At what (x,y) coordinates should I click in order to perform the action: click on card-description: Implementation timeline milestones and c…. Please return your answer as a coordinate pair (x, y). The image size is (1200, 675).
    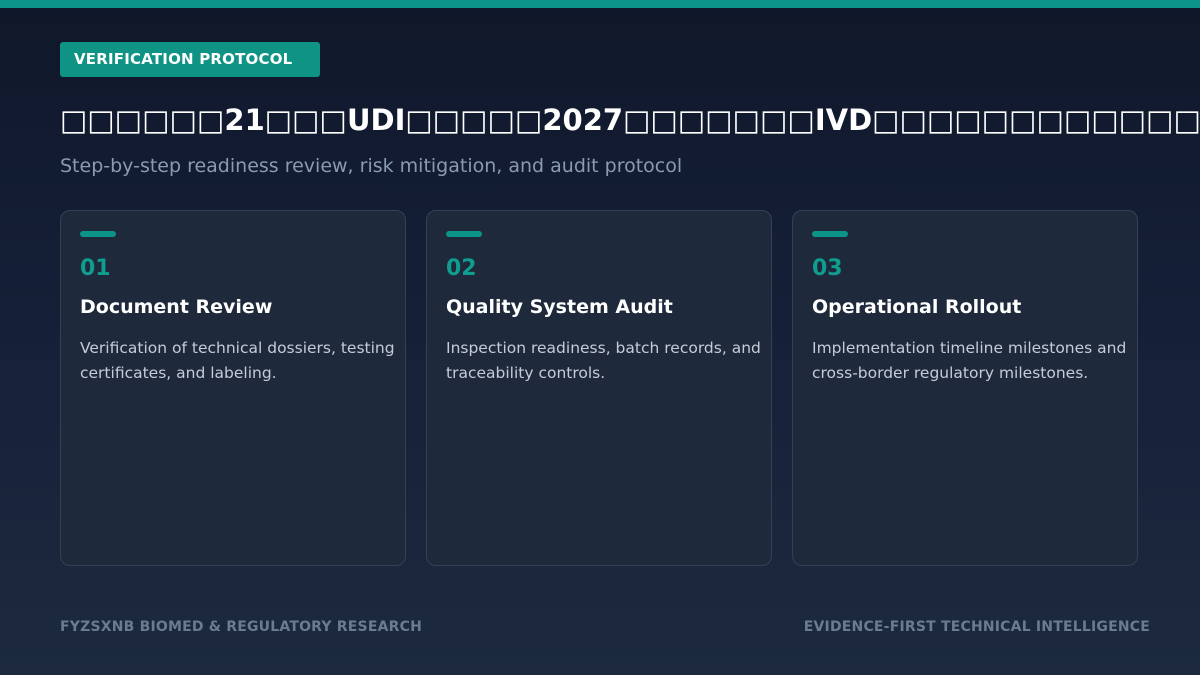
    Looking at the image, I should click on (969, 360).